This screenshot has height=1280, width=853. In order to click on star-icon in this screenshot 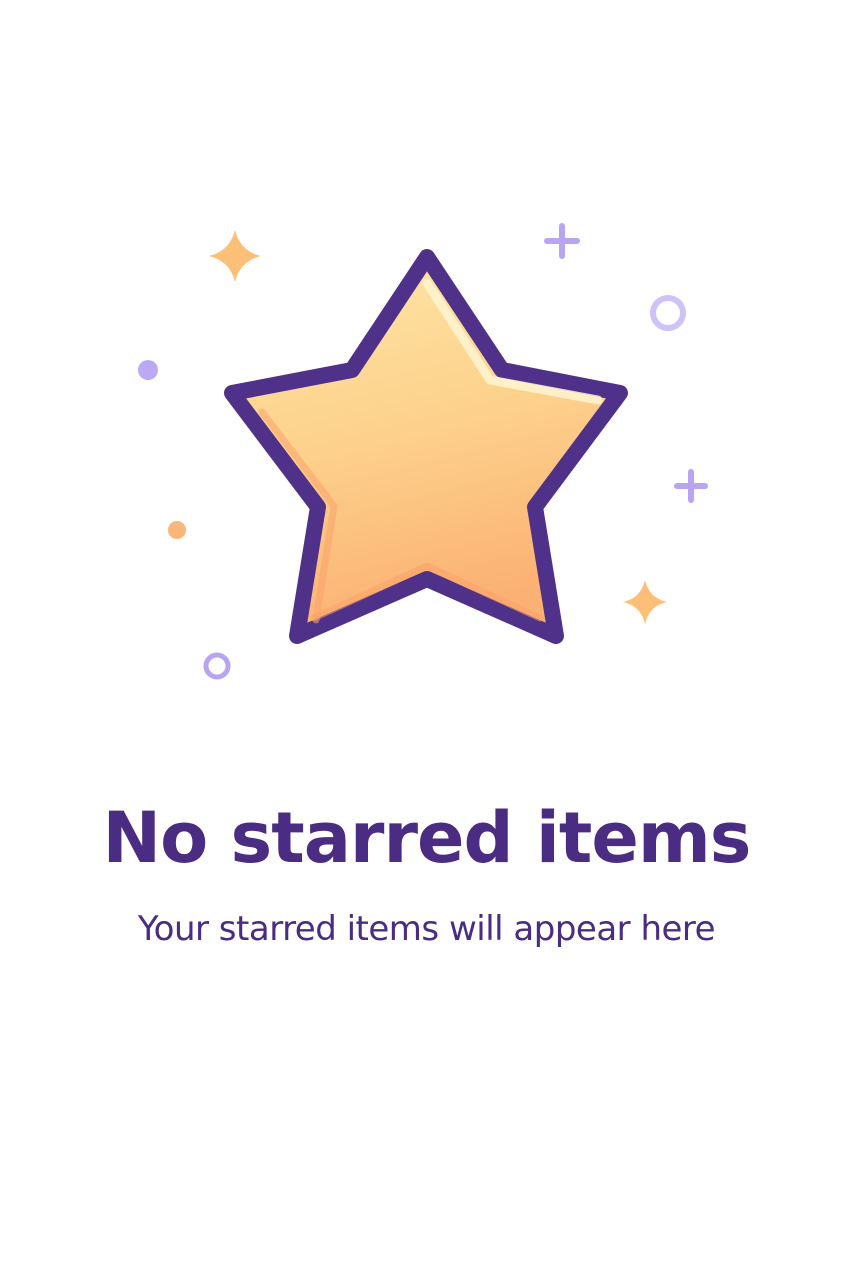, I will do `click(426, 446)`.